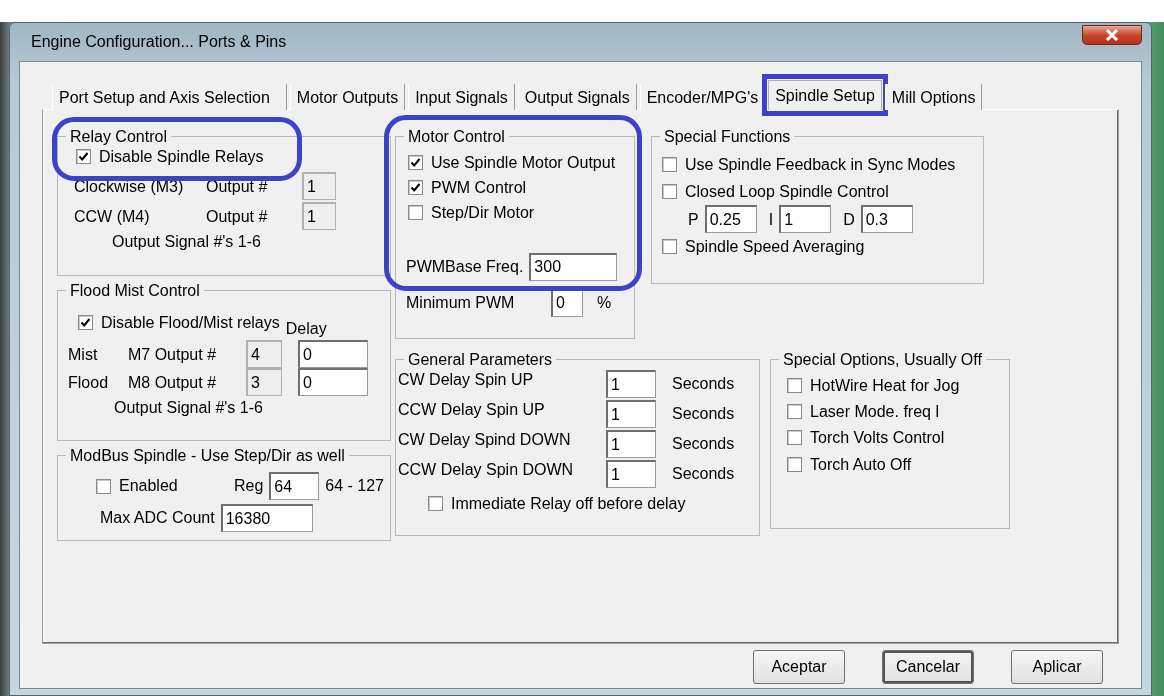  What do you see at coordinates (89, 382) in the screenshot?
I see `field-label: Flood` at bounding box center [89, 382].